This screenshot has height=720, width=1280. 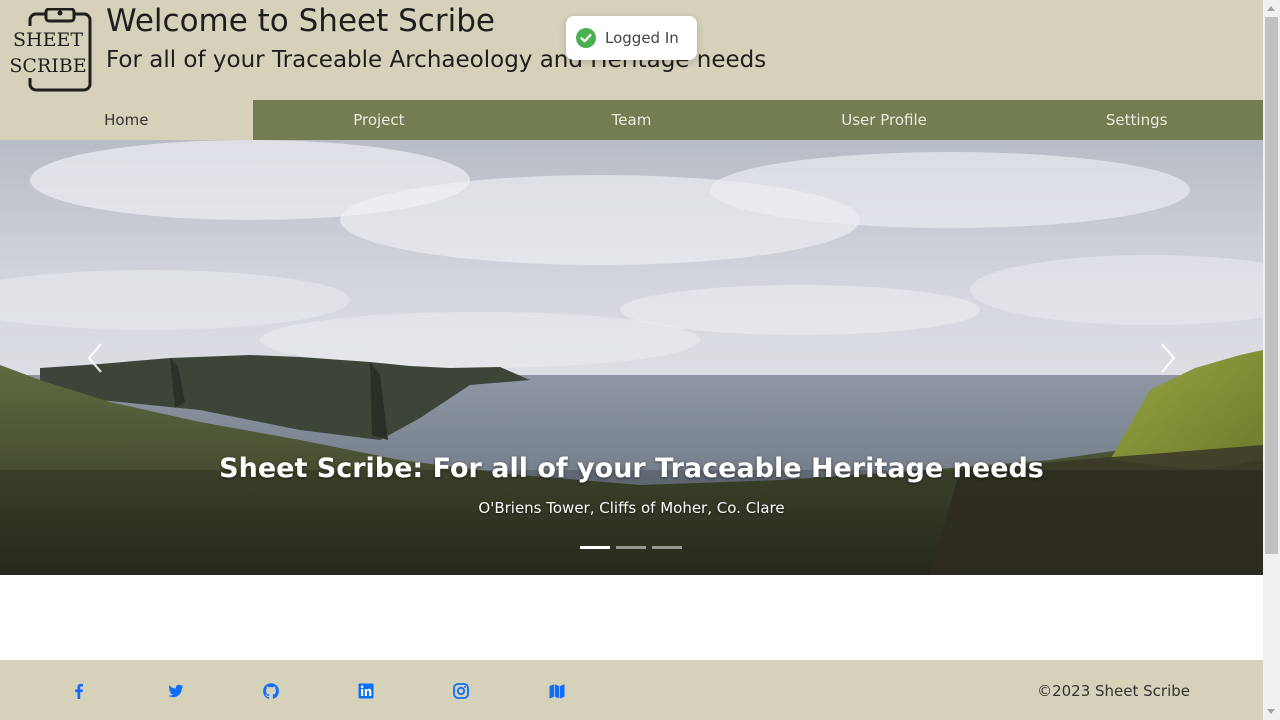 I want to click on nav-item-team: Team, so click(x=631, y=120).